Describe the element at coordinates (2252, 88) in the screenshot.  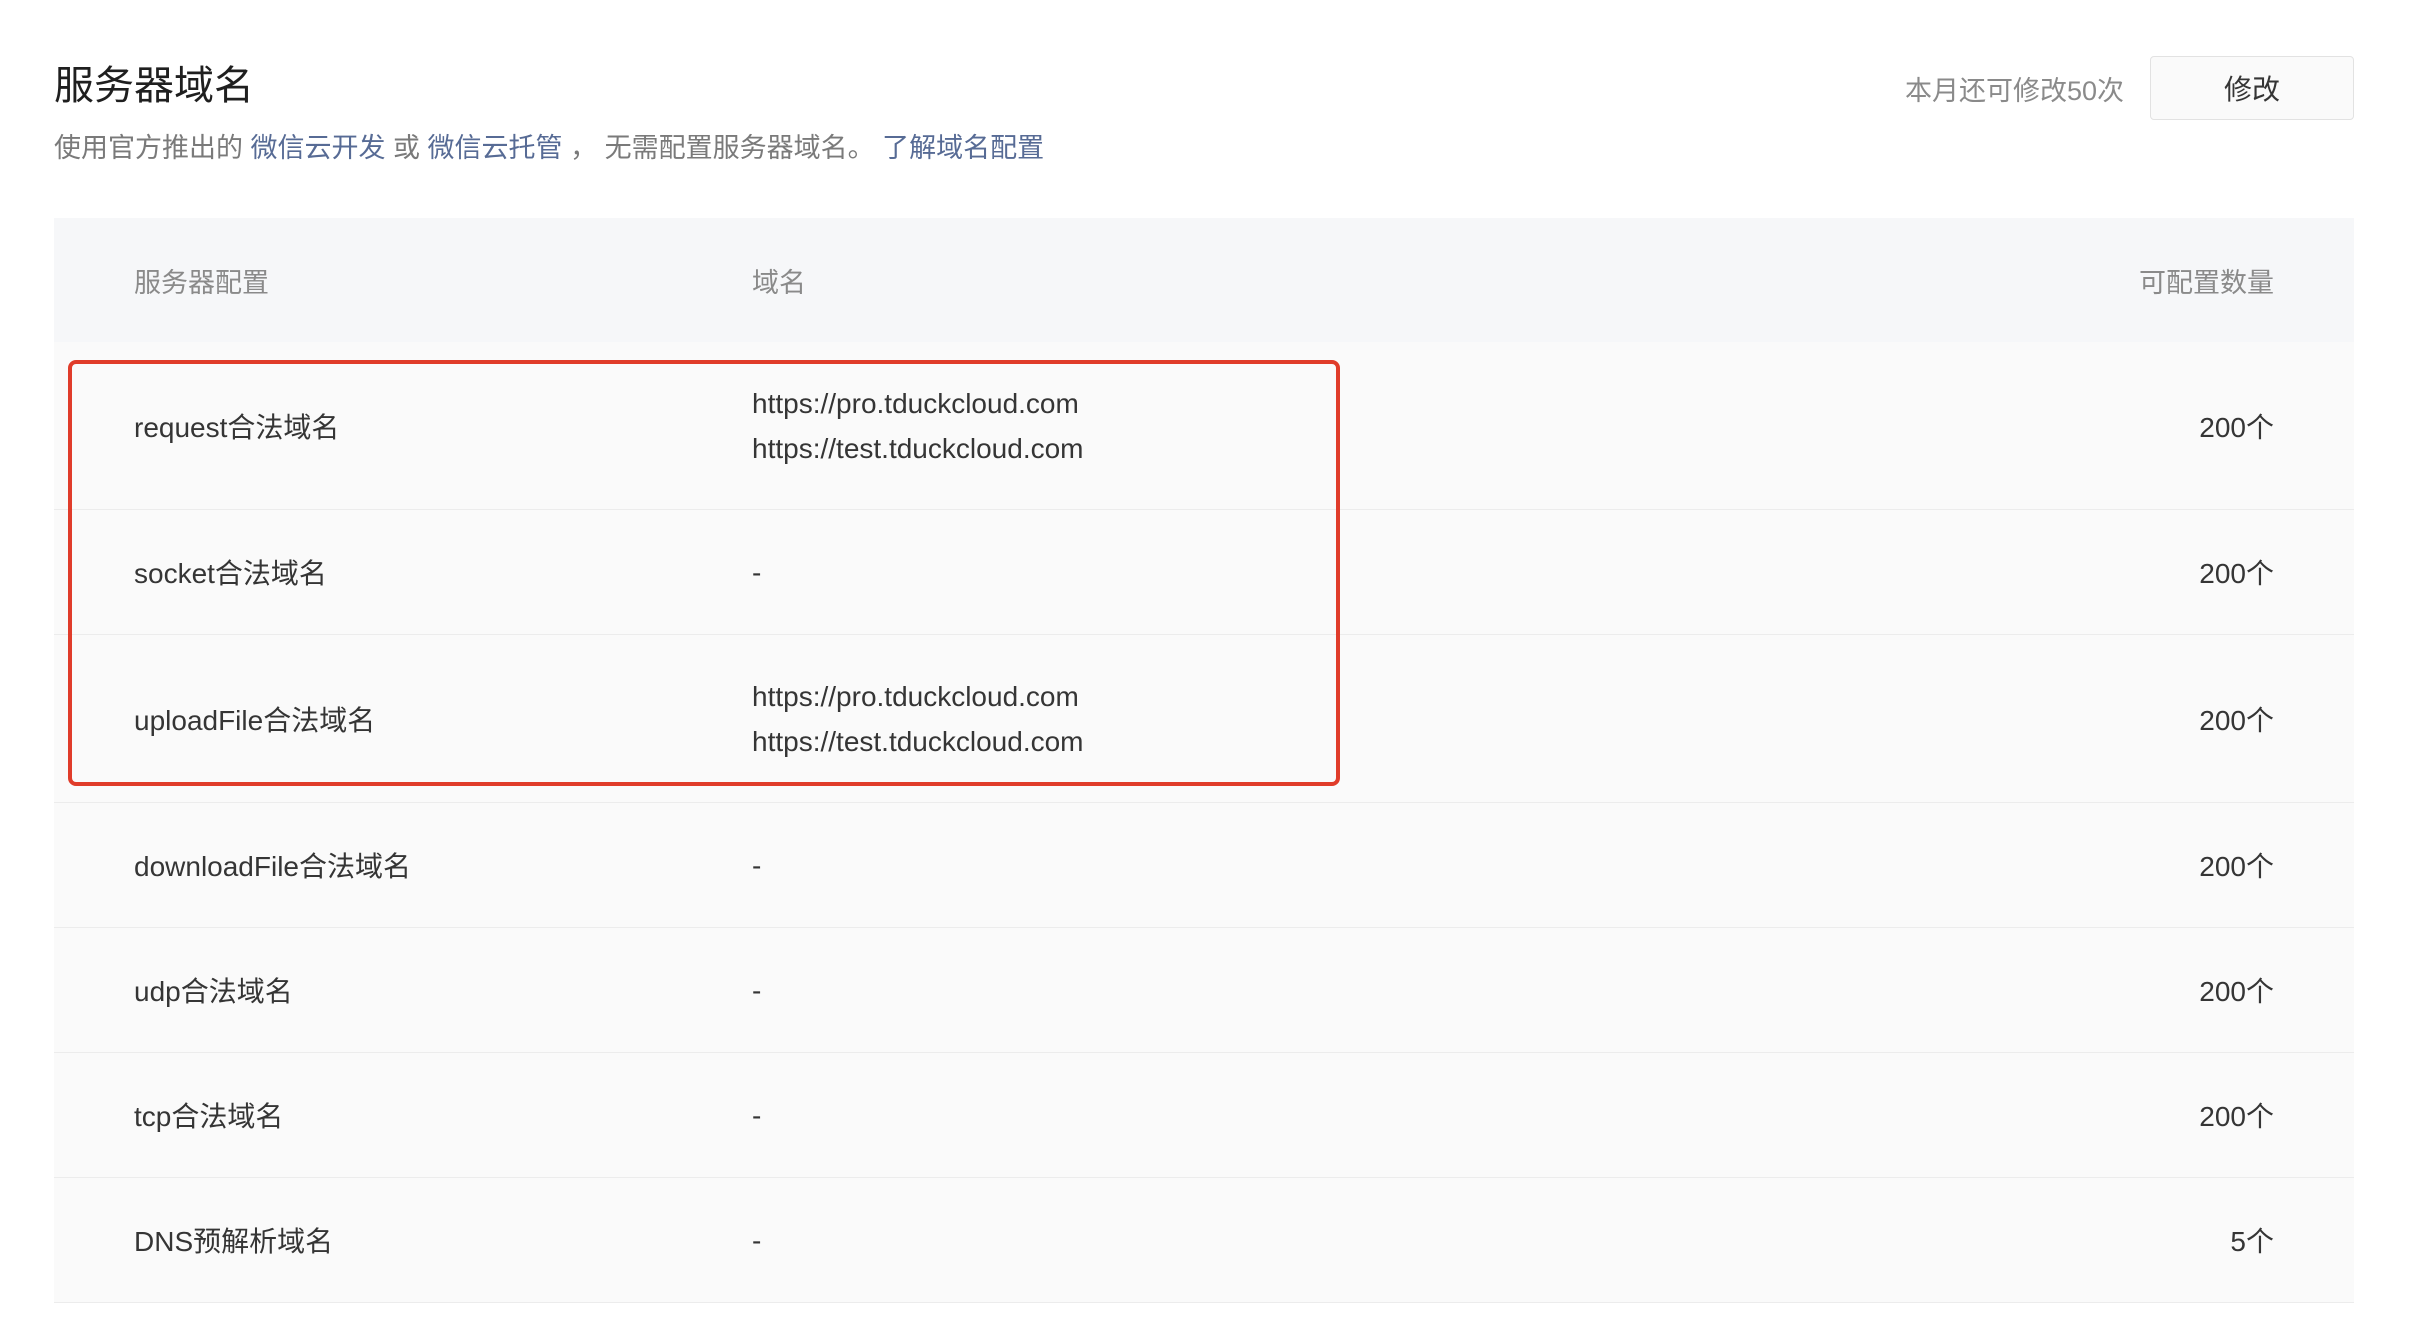
I see `edit-button: 修改` at that location.